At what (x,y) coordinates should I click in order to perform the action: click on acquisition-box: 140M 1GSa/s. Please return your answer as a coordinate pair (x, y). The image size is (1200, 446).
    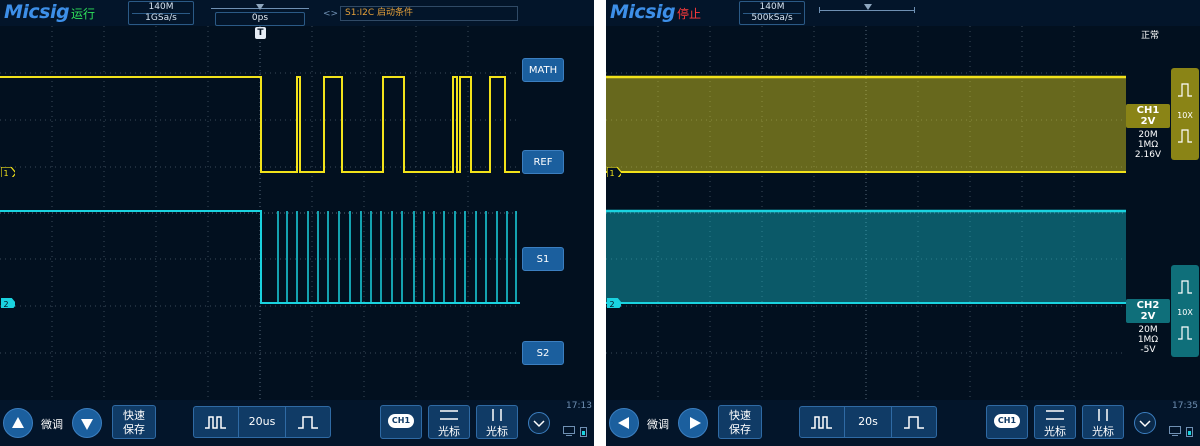
    Looking at the image, I should click on (161, 13).